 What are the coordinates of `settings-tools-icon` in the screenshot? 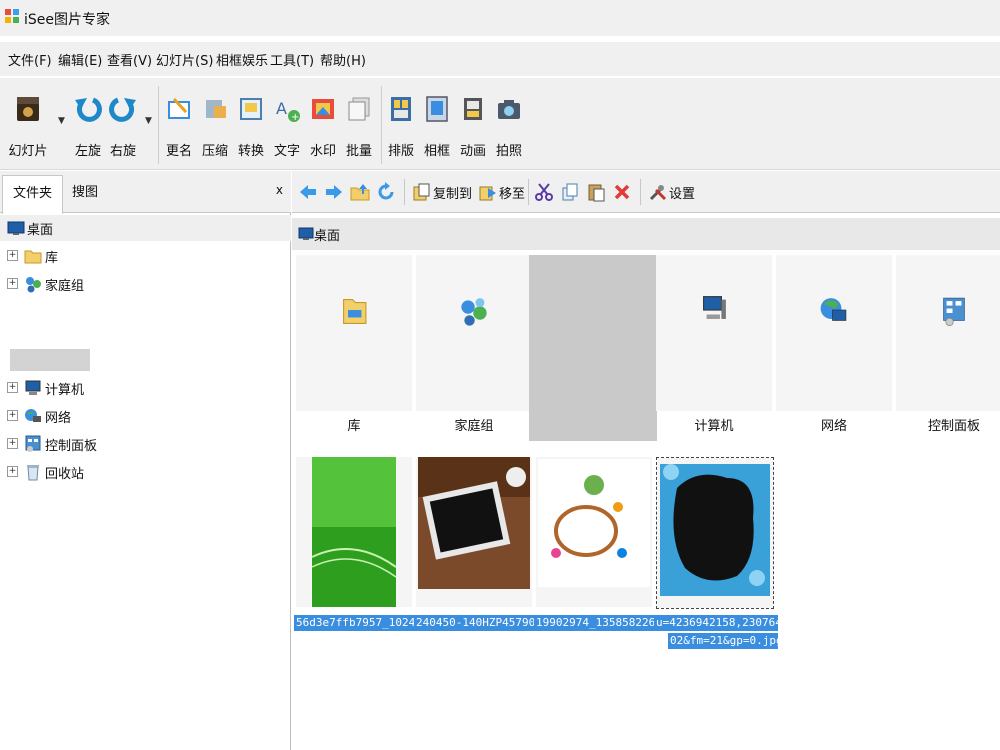 It's located at (658, 192).